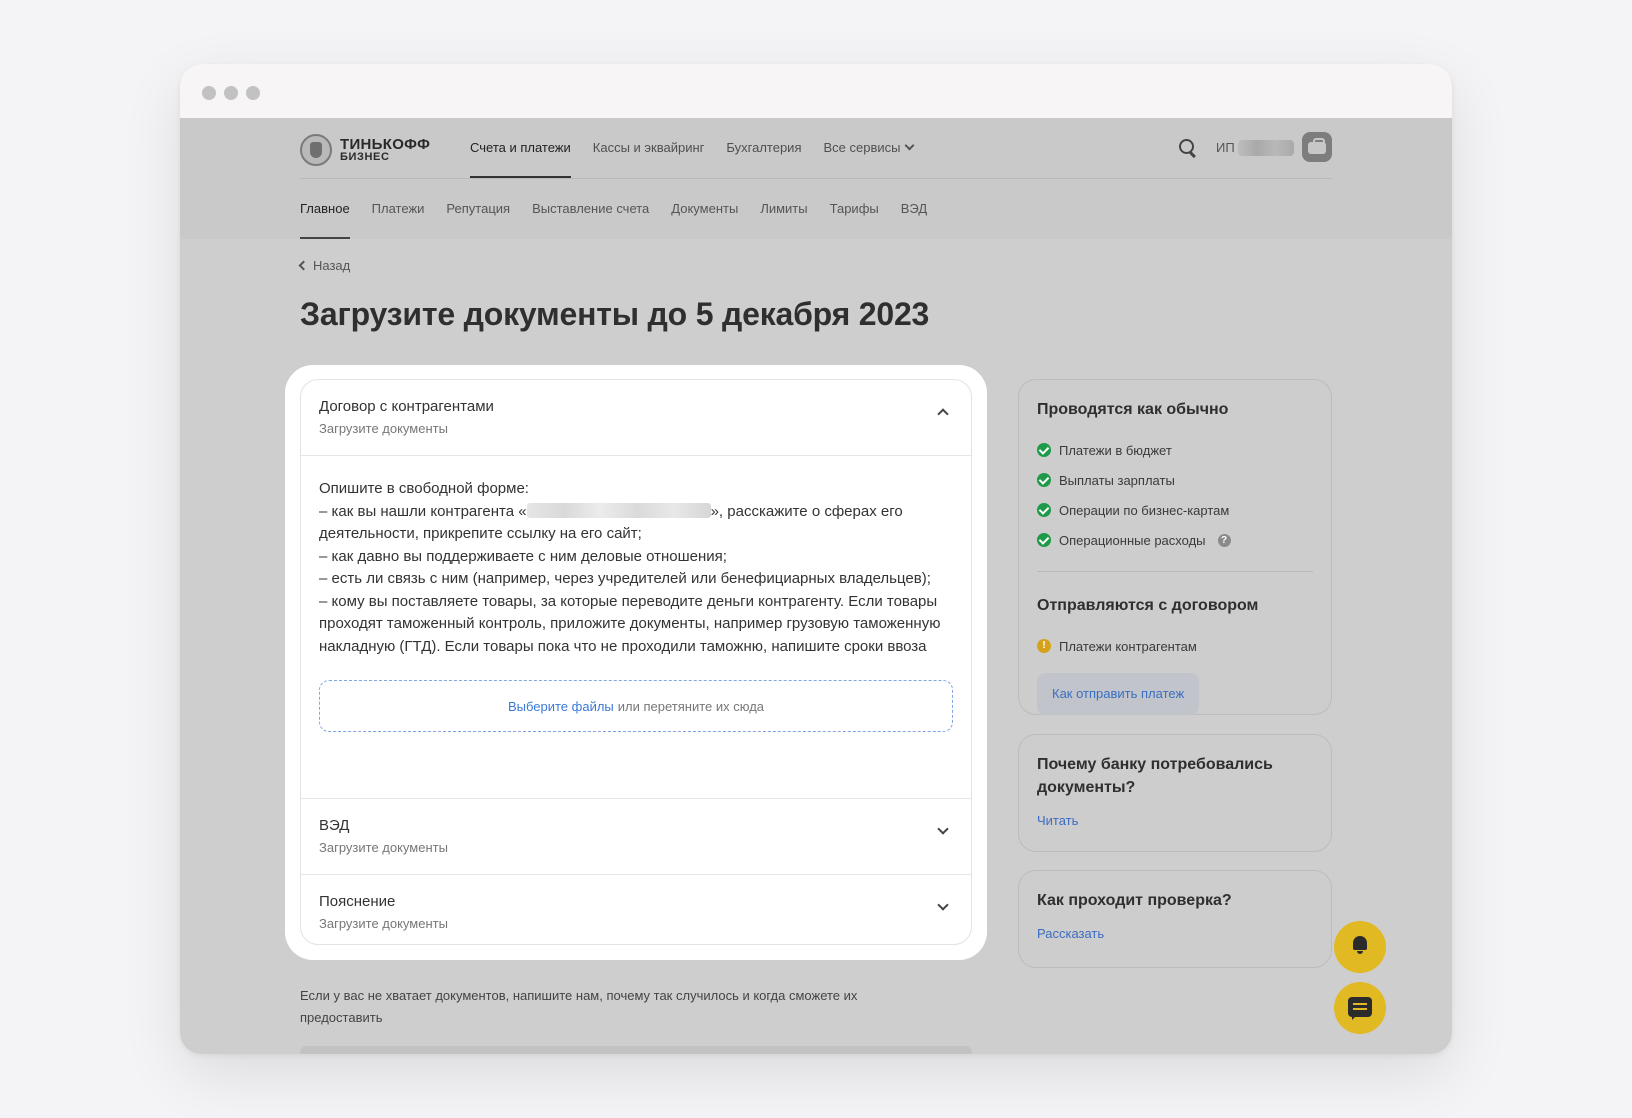  Describe the element at coordinates (334, 825) in the screenshot. I see `accordion-title: ВЭД` at that location.